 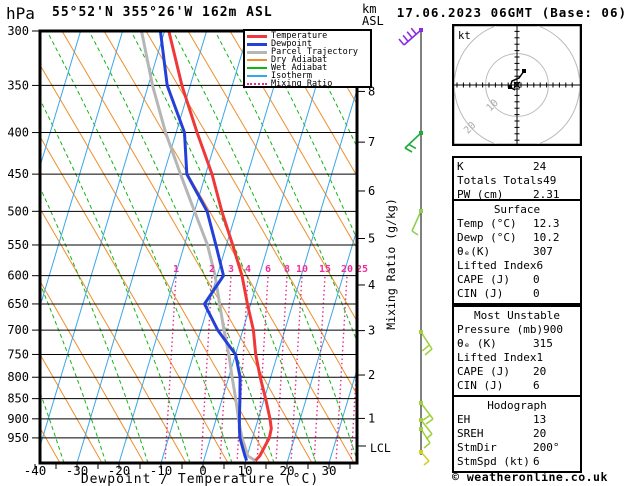 What do you see at coordinates (493, 461) in the screenshot?
I see `table-row-label: StmSpd (kt)` at bounding box center [493, 461].